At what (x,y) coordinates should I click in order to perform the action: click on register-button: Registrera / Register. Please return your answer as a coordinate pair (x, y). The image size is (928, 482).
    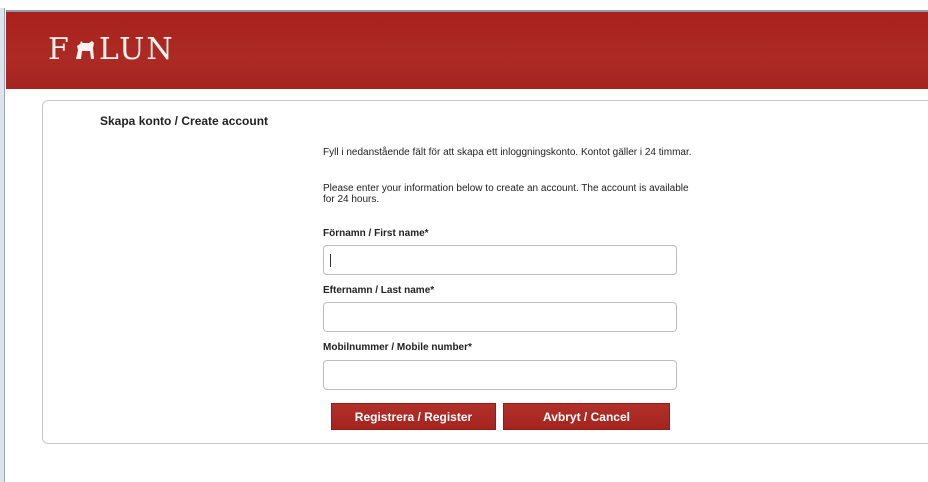
    Looking at the image, I should click on (413, 416).